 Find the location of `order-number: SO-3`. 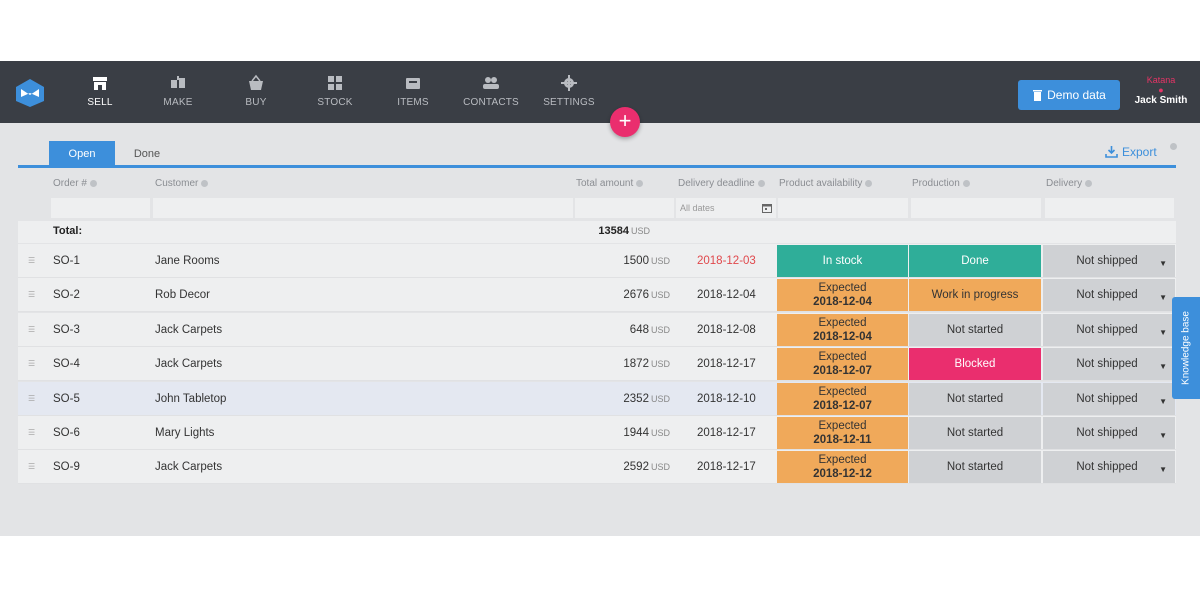

order-number: SO-3 is located at coordinates (66, 330).